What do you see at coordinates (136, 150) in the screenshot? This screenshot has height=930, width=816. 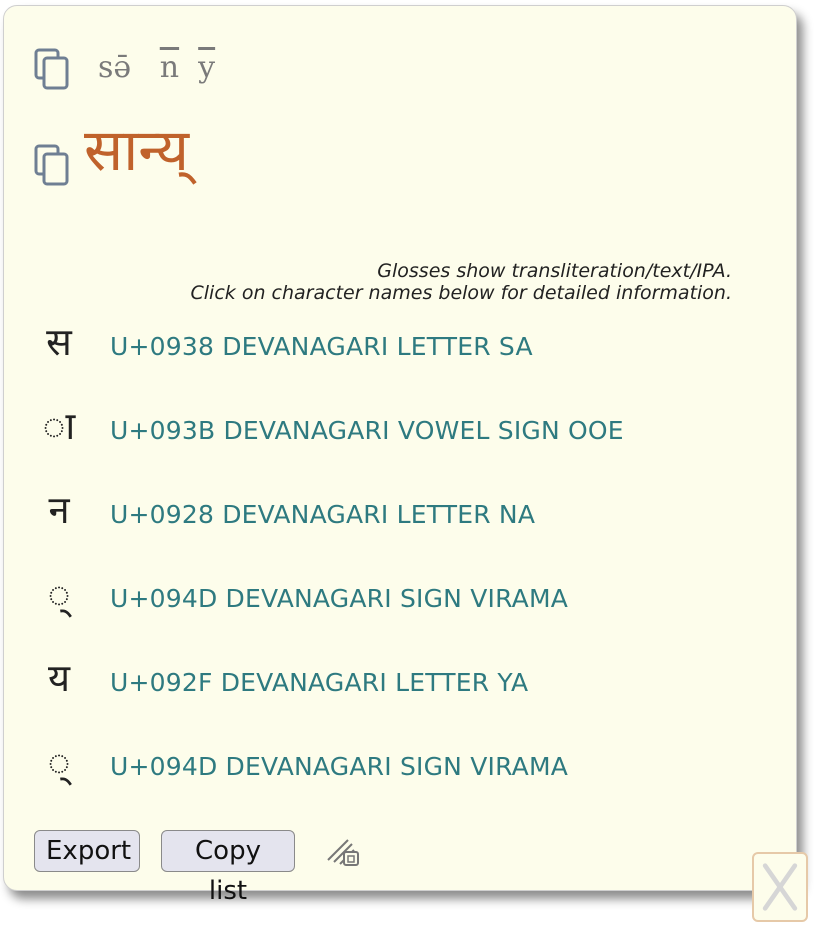 I see `word-display: सान्य्` at bounding box center [136, 150].